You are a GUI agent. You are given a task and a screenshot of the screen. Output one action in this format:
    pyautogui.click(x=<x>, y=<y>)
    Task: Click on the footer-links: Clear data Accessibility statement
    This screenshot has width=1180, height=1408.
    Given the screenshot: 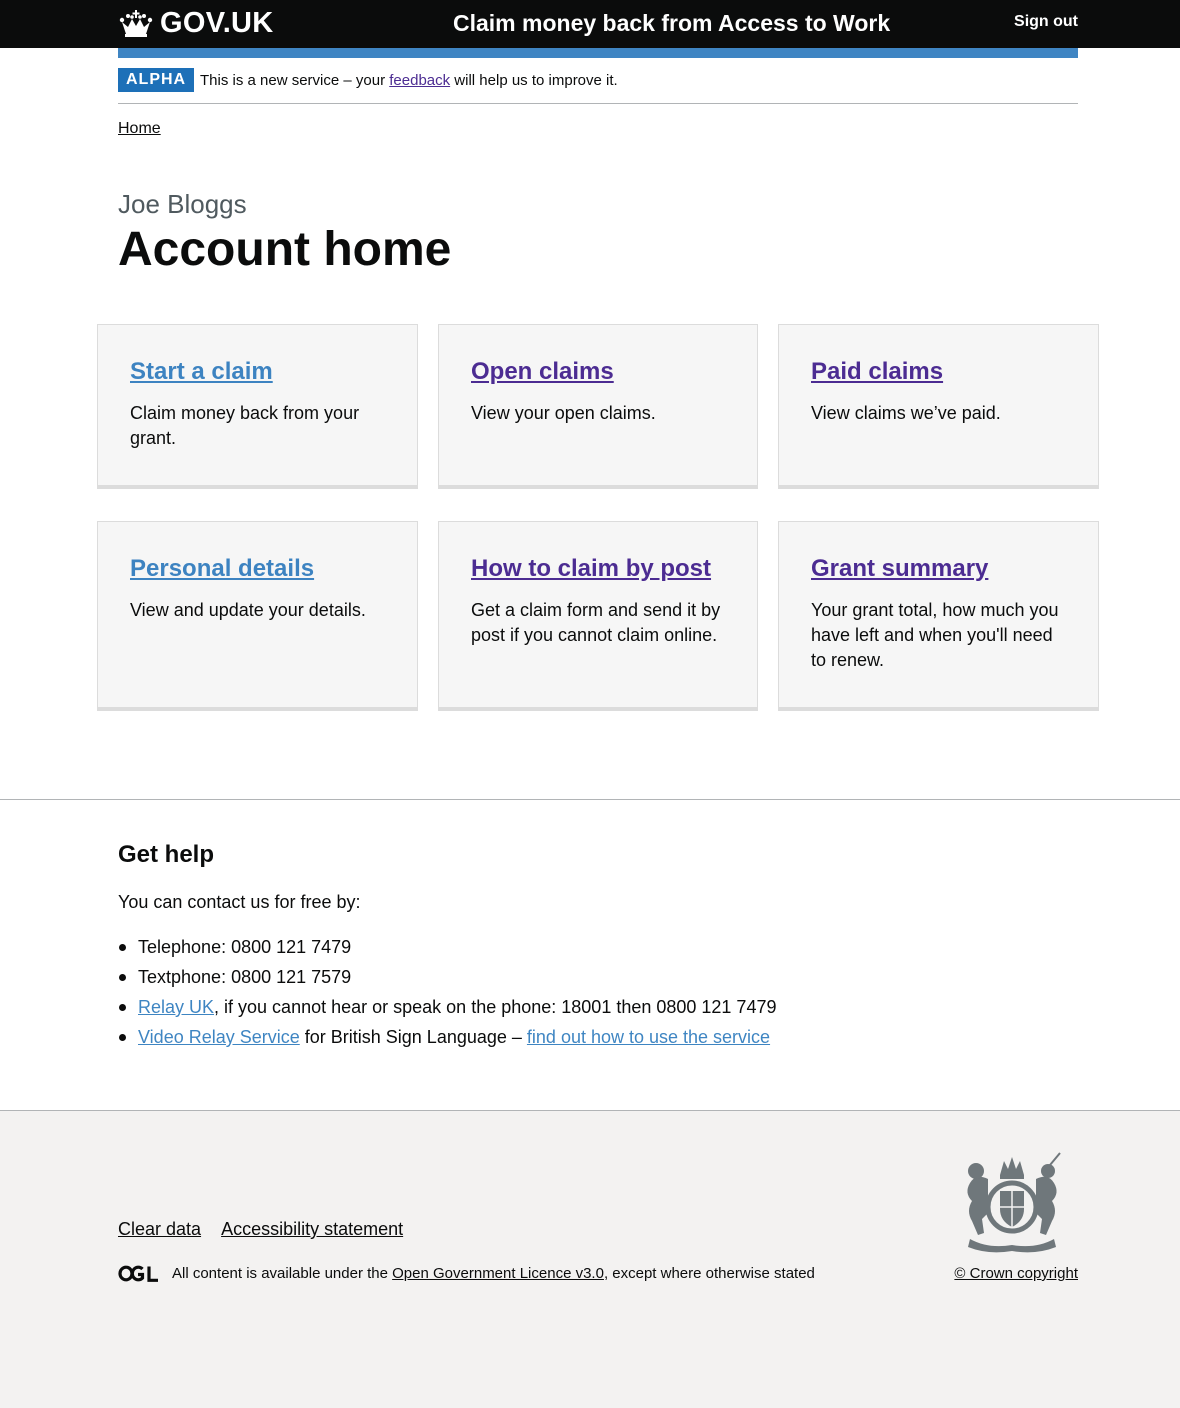 What is the action you would take?
    pyautogui.click(x=260, y=1229)
    